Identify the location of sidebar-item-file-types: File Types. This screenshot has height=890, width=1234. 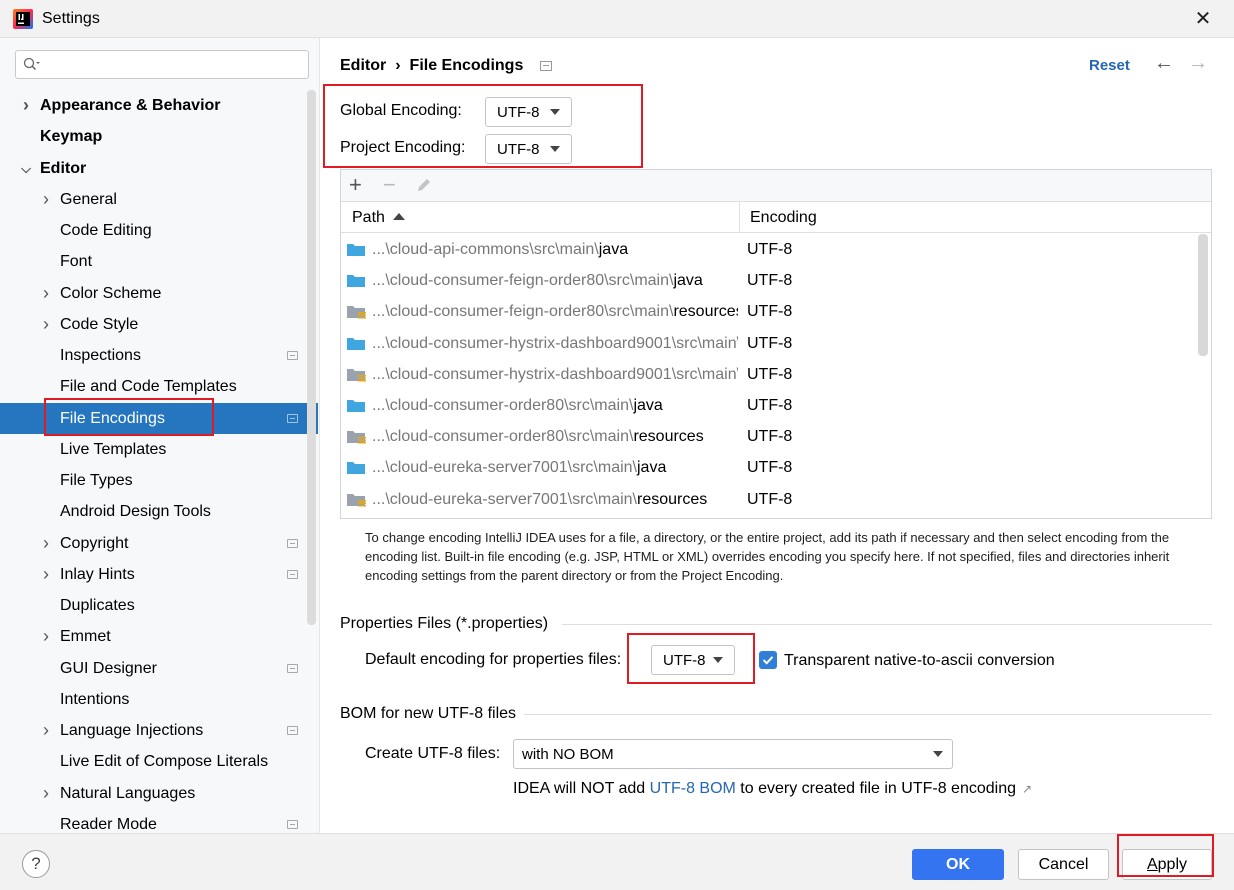
(159, 480).